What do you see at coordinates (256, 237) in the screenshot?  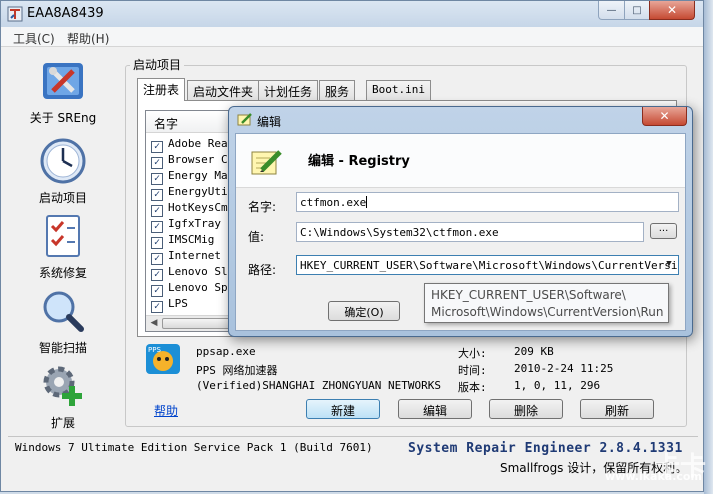 I see `value-label: 值:` at bounding box center [256, 237].